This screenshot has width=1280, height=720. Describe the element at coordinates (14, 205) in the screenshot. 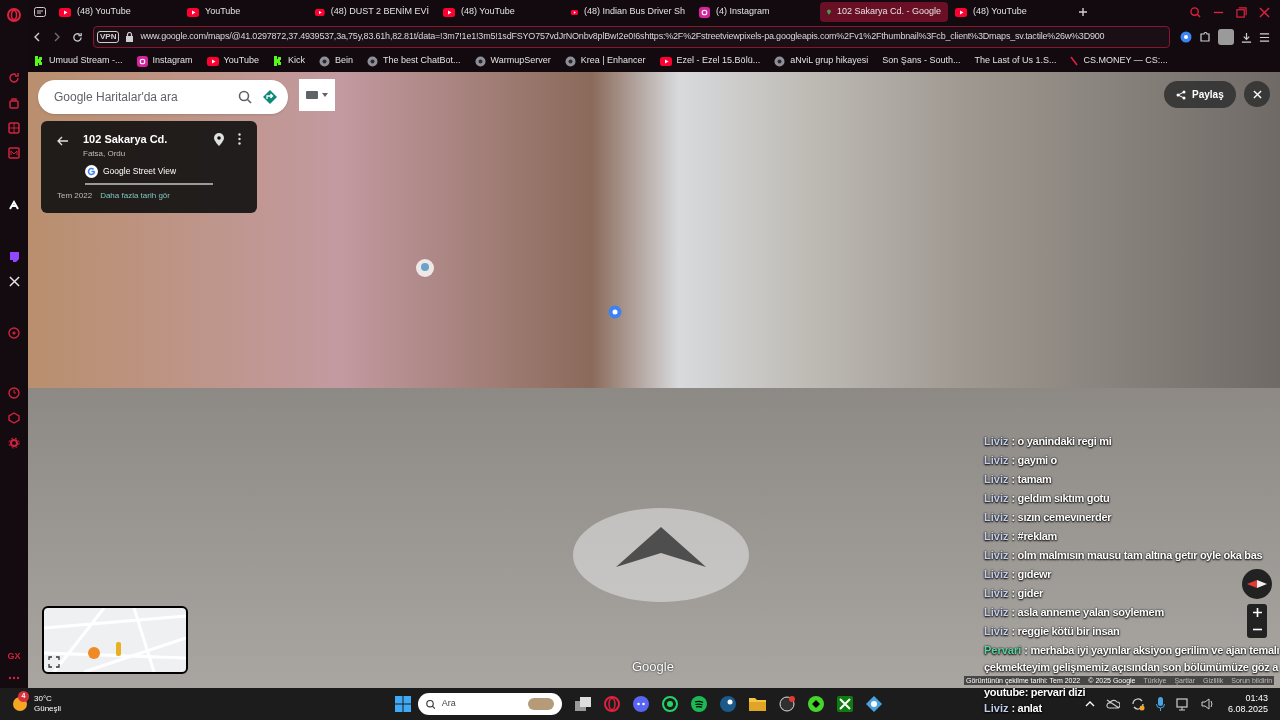

I see `app-icon` at that location.